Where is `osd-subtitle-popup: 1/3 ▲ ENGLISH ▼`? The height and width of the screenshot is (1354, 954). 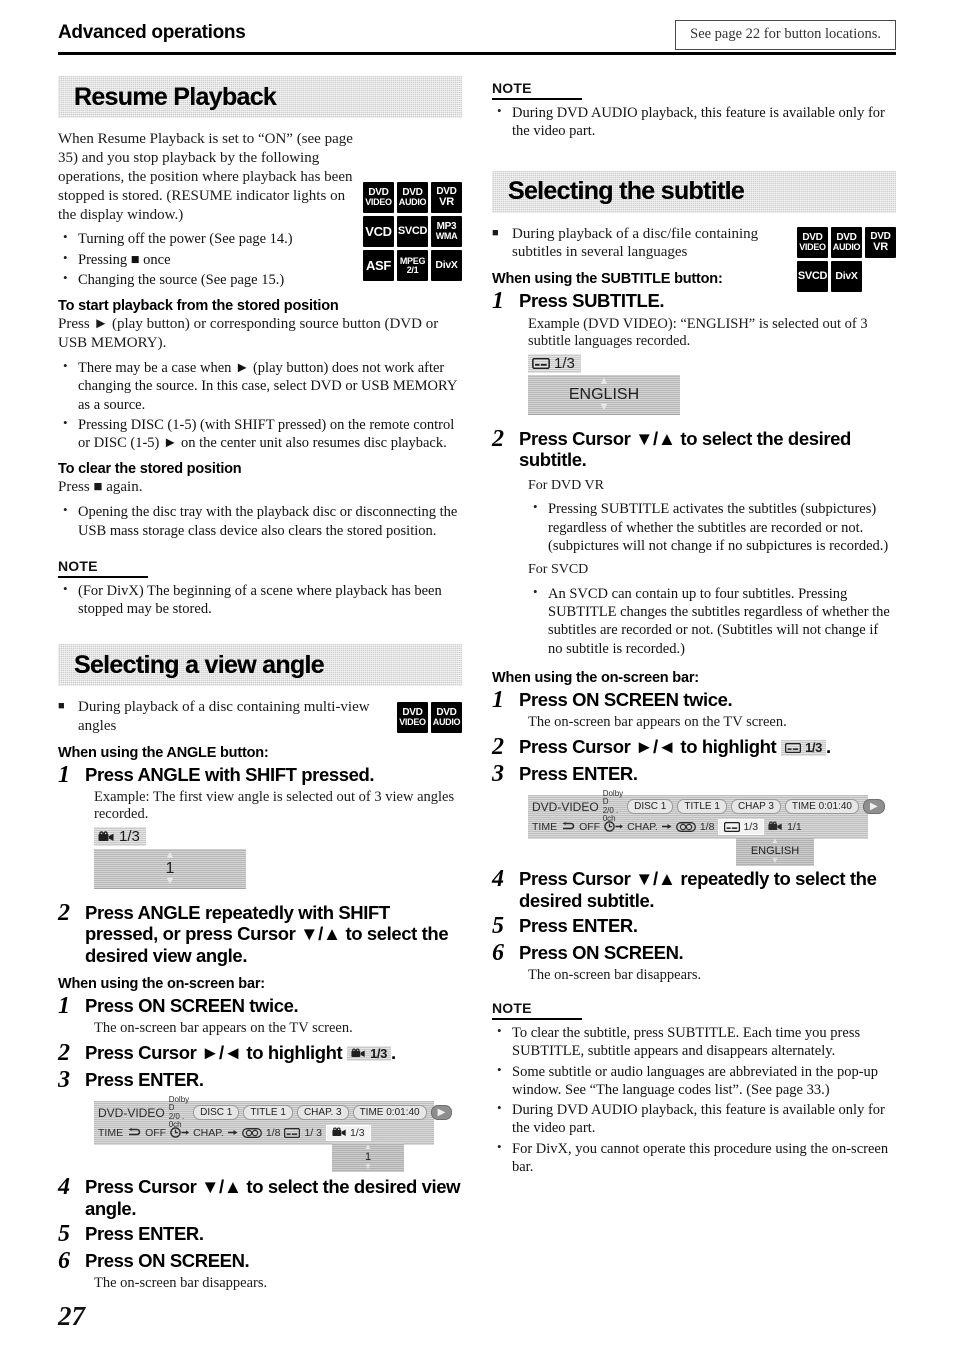 osd-subtitle-popup: 1/3 ▲ ENGLISH ▼ is located at coordinates (712, 384).